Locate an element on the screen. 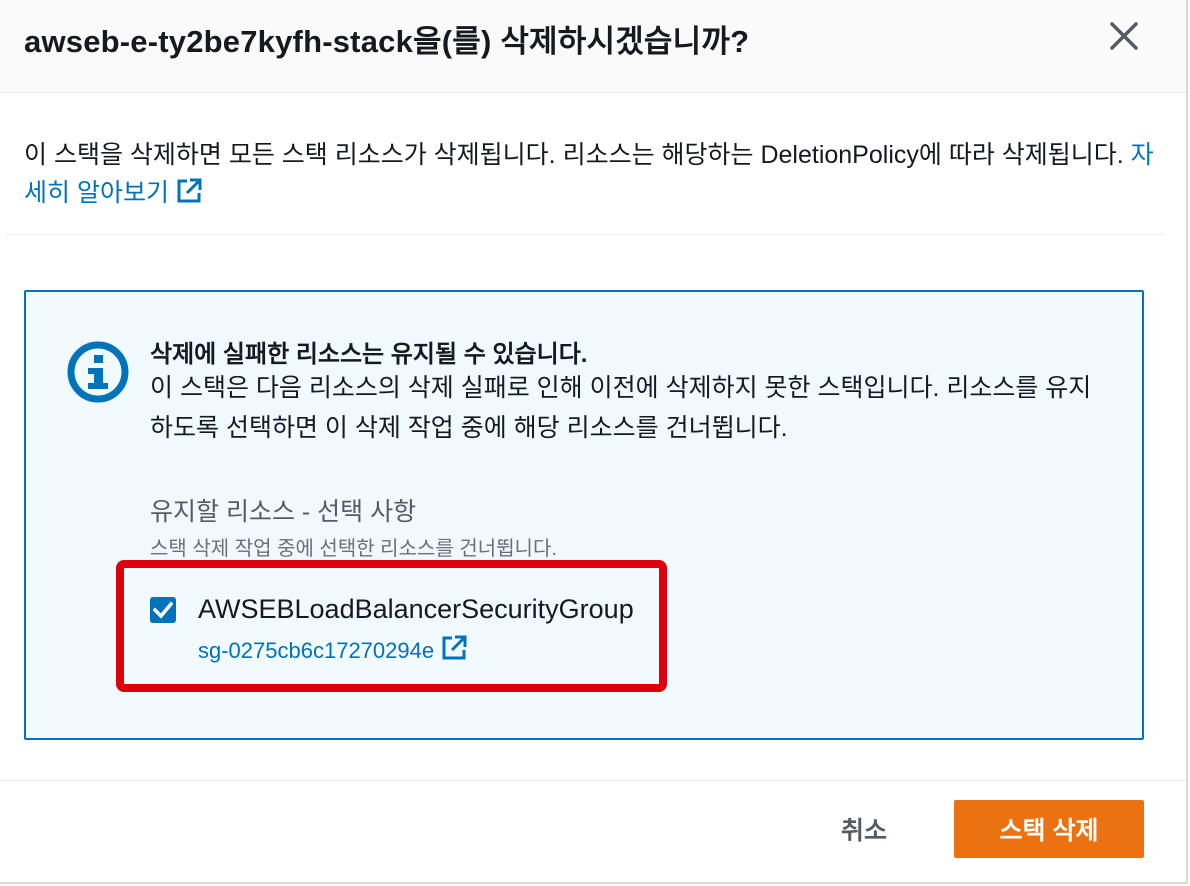 This screenshot has width=1190, height=886. close-button is located at coordinates (1124, 36).